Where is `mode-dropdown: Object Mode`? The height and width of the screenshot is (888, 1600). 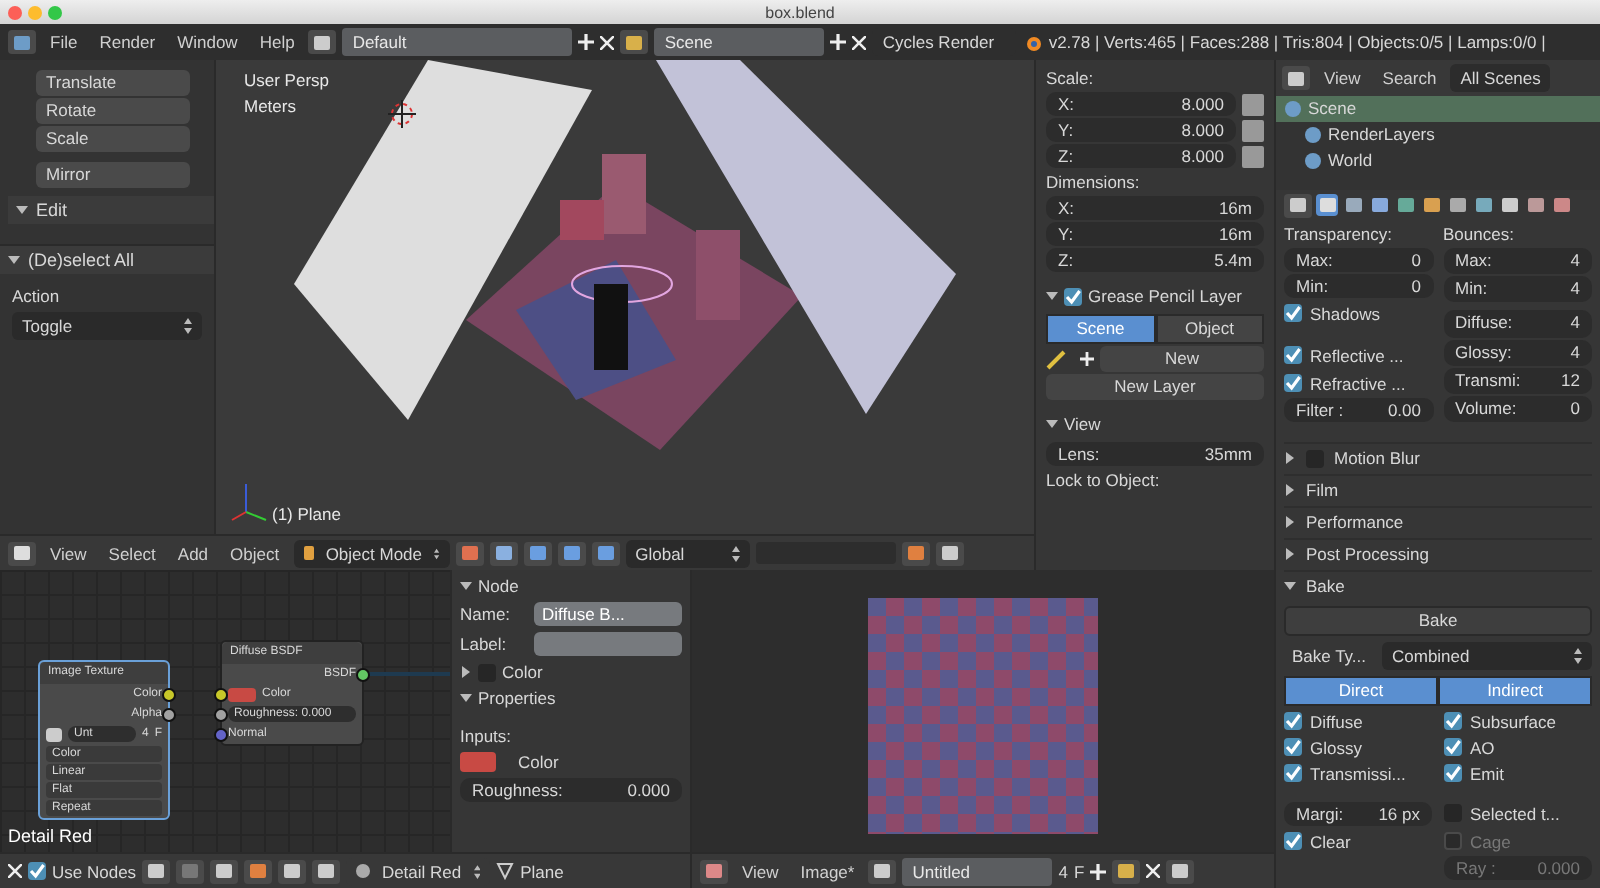
mode-dropdown: Object Mode is located at coordinates (371, 553).